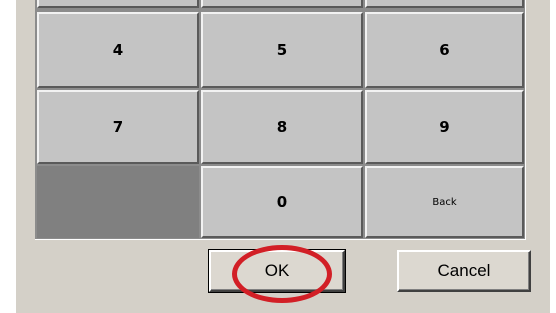 The image size is (556, 313). What do you see at coordinates (277, 271) in the screenshot?
I see `ok-button: OK` at bounding box center [277, 271].